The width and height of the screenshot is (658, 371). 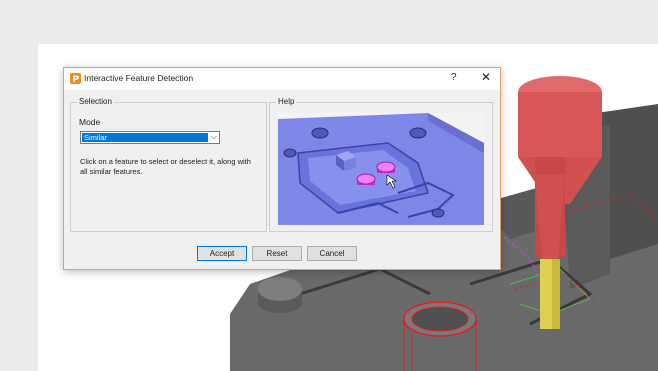 What do you see at coordinates (332, 253) in the screenshot?
I see `cancel-button: Cancel` at bounding box center [332, 253].